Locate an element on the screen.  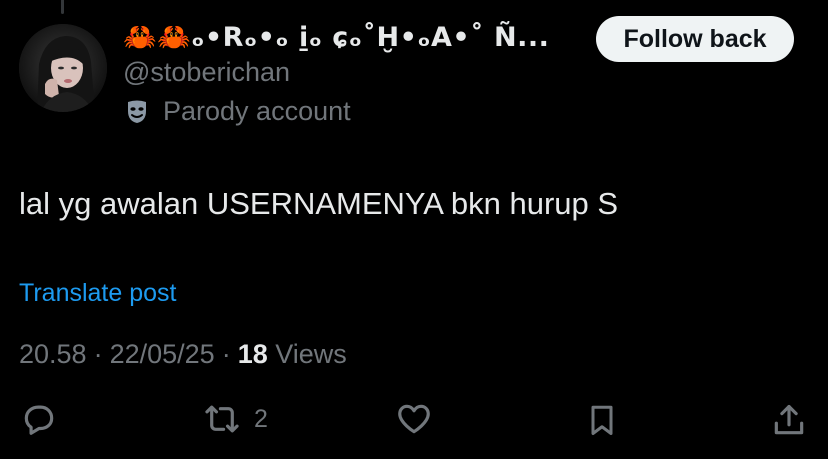
views-count: 18 is located at coordinates (253, 354).